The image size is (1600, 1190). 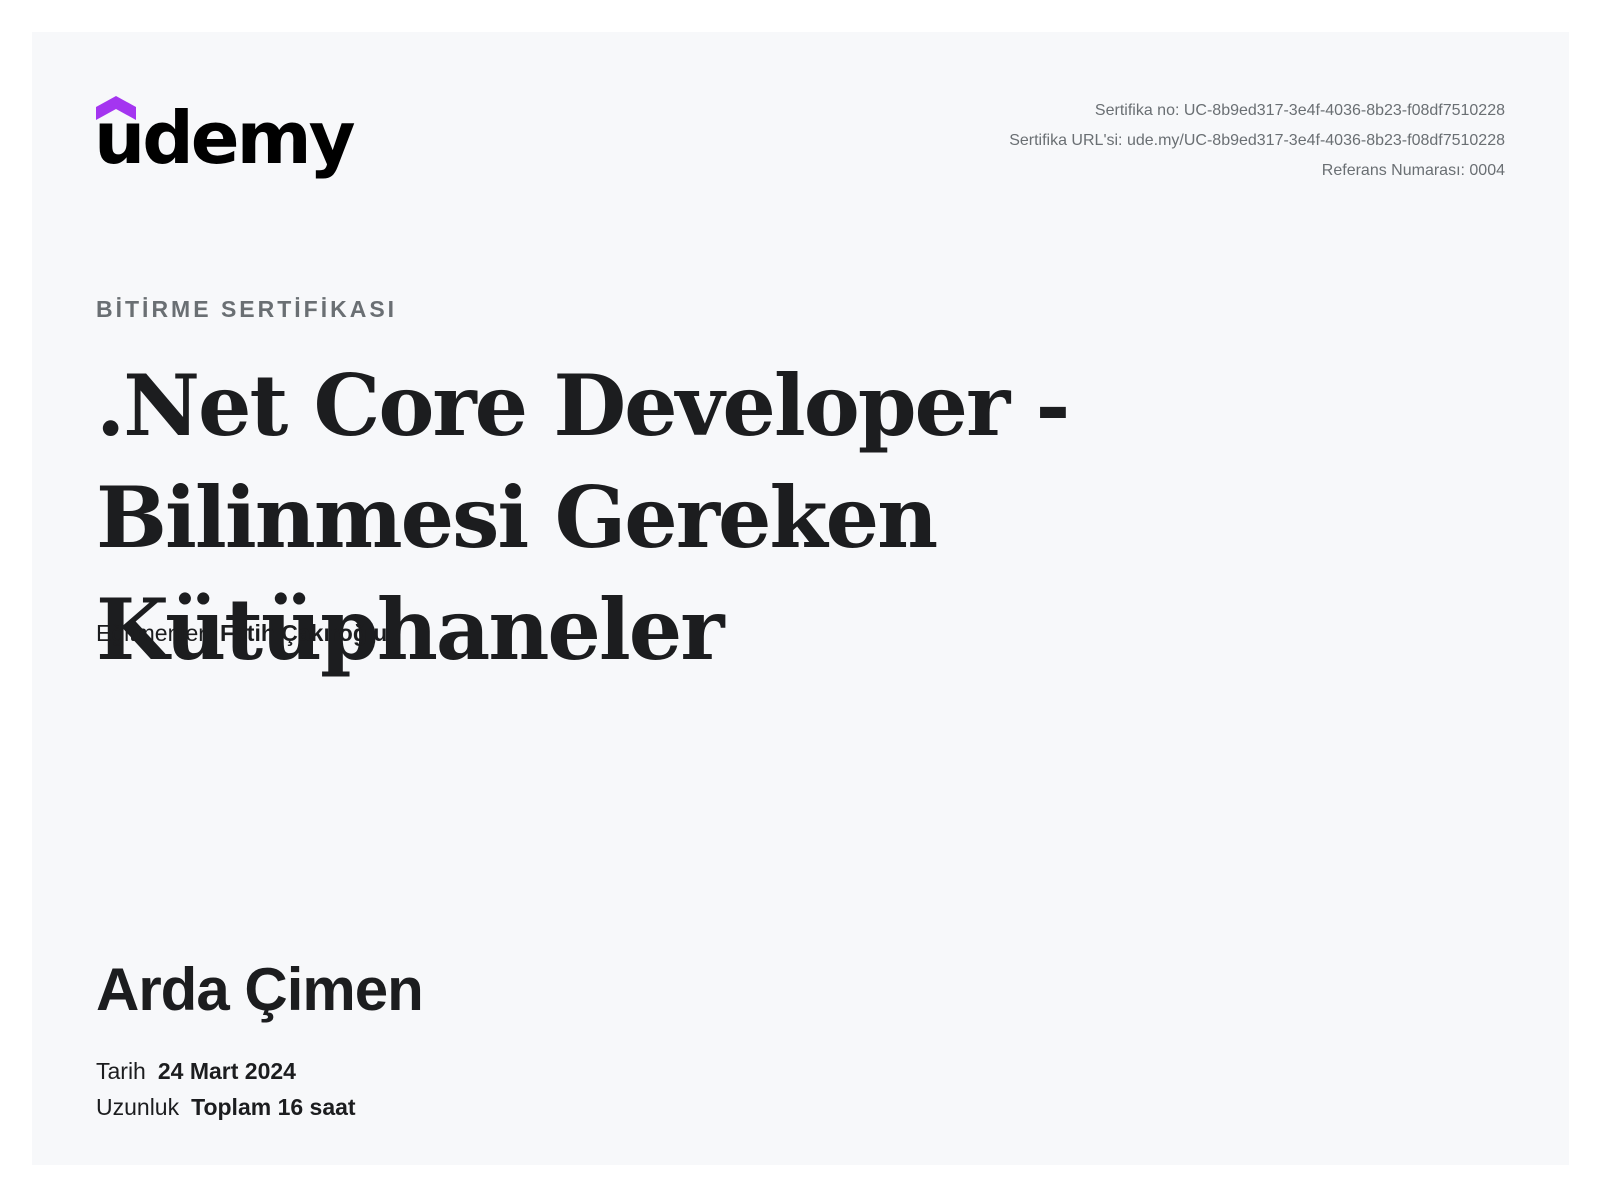 What do you see at coordinates (260, 989) in the screenshot?
I see `student-name: Arda Çimen` at bounding box center [260, 989].